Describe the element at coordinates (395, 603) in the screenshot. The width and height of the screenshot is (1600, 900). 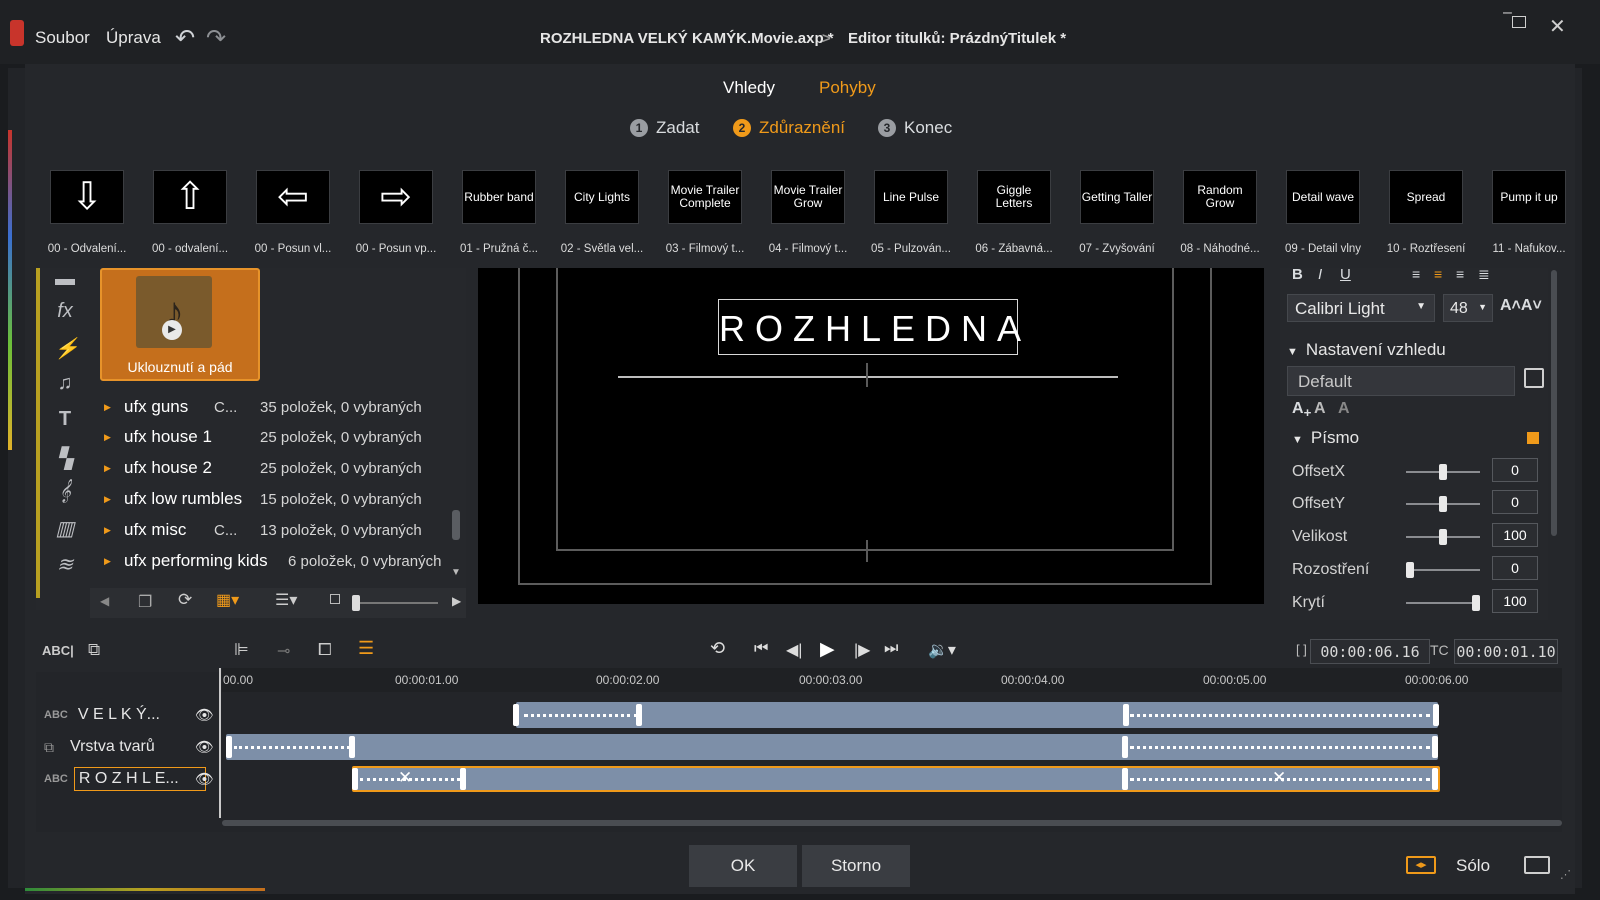
I see `thumbnail-size-slider` at that location.